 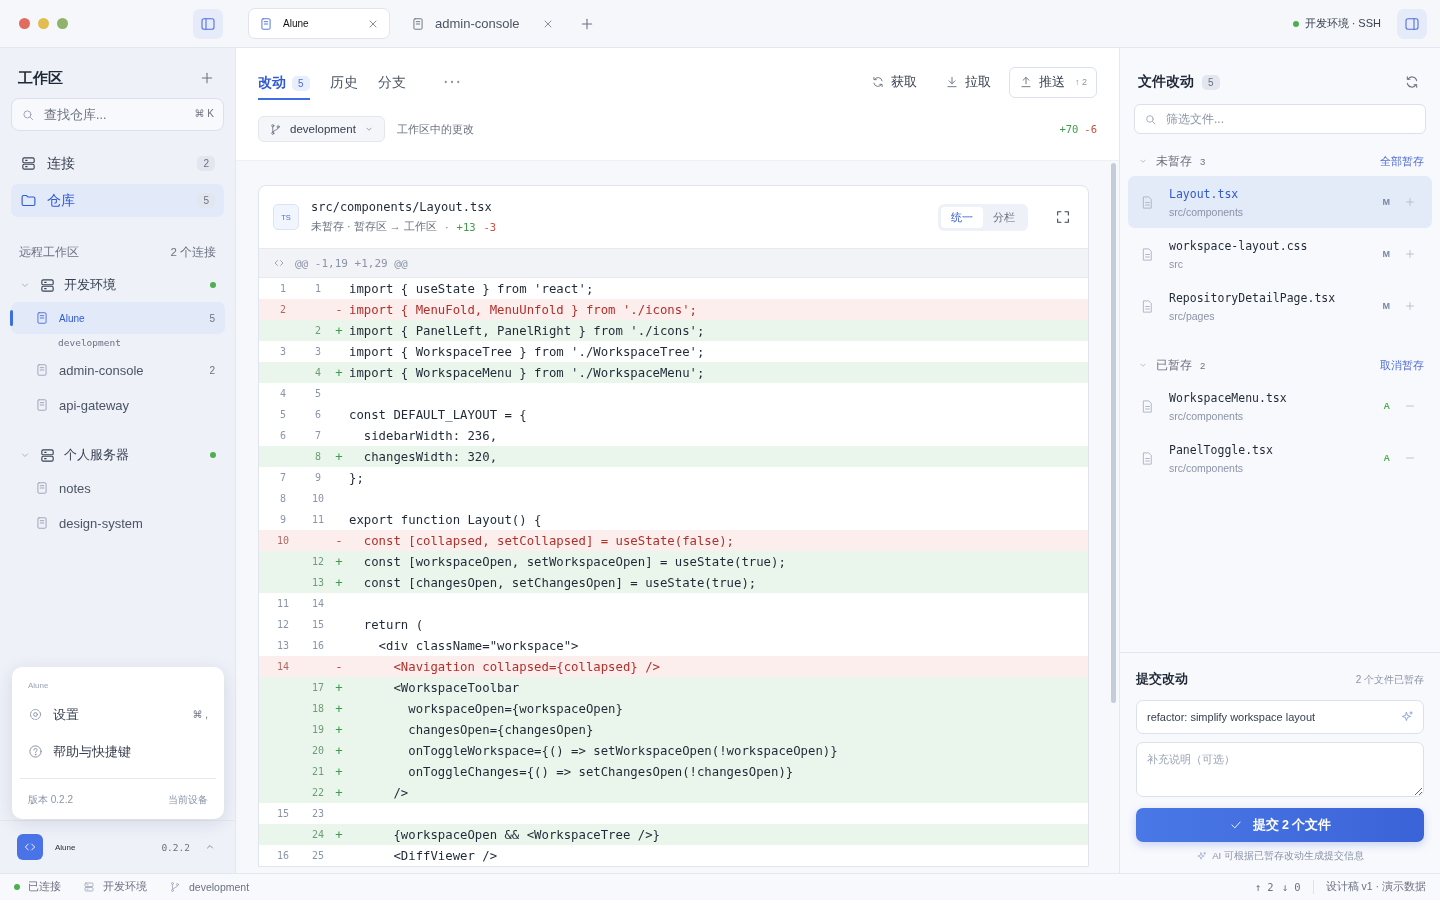 What do you see at coordinates (527, 372) in the screenshot?
I see `code-text: import { WorkspaceMenu } from './WorkspaceMenu';` at bounding box center [527, 372].